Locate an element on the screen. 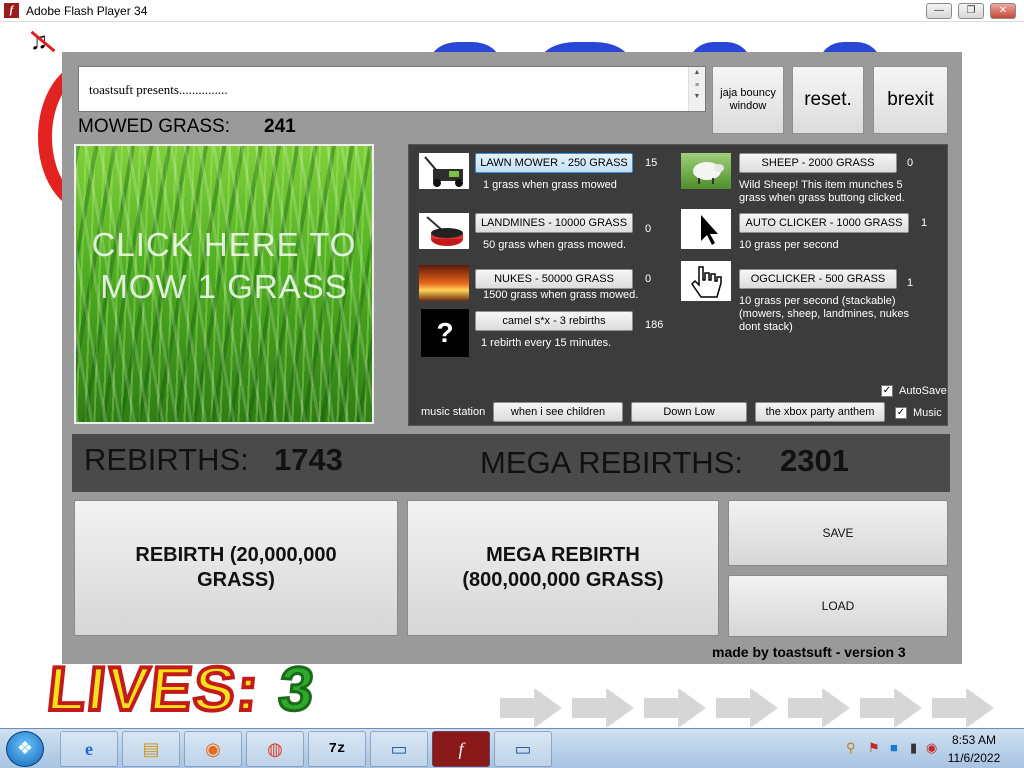 The width and height of the screenshot is (1024, 768). camel-description: 1 rebirth every 15 minutes. is located at coordinates (546, 343).